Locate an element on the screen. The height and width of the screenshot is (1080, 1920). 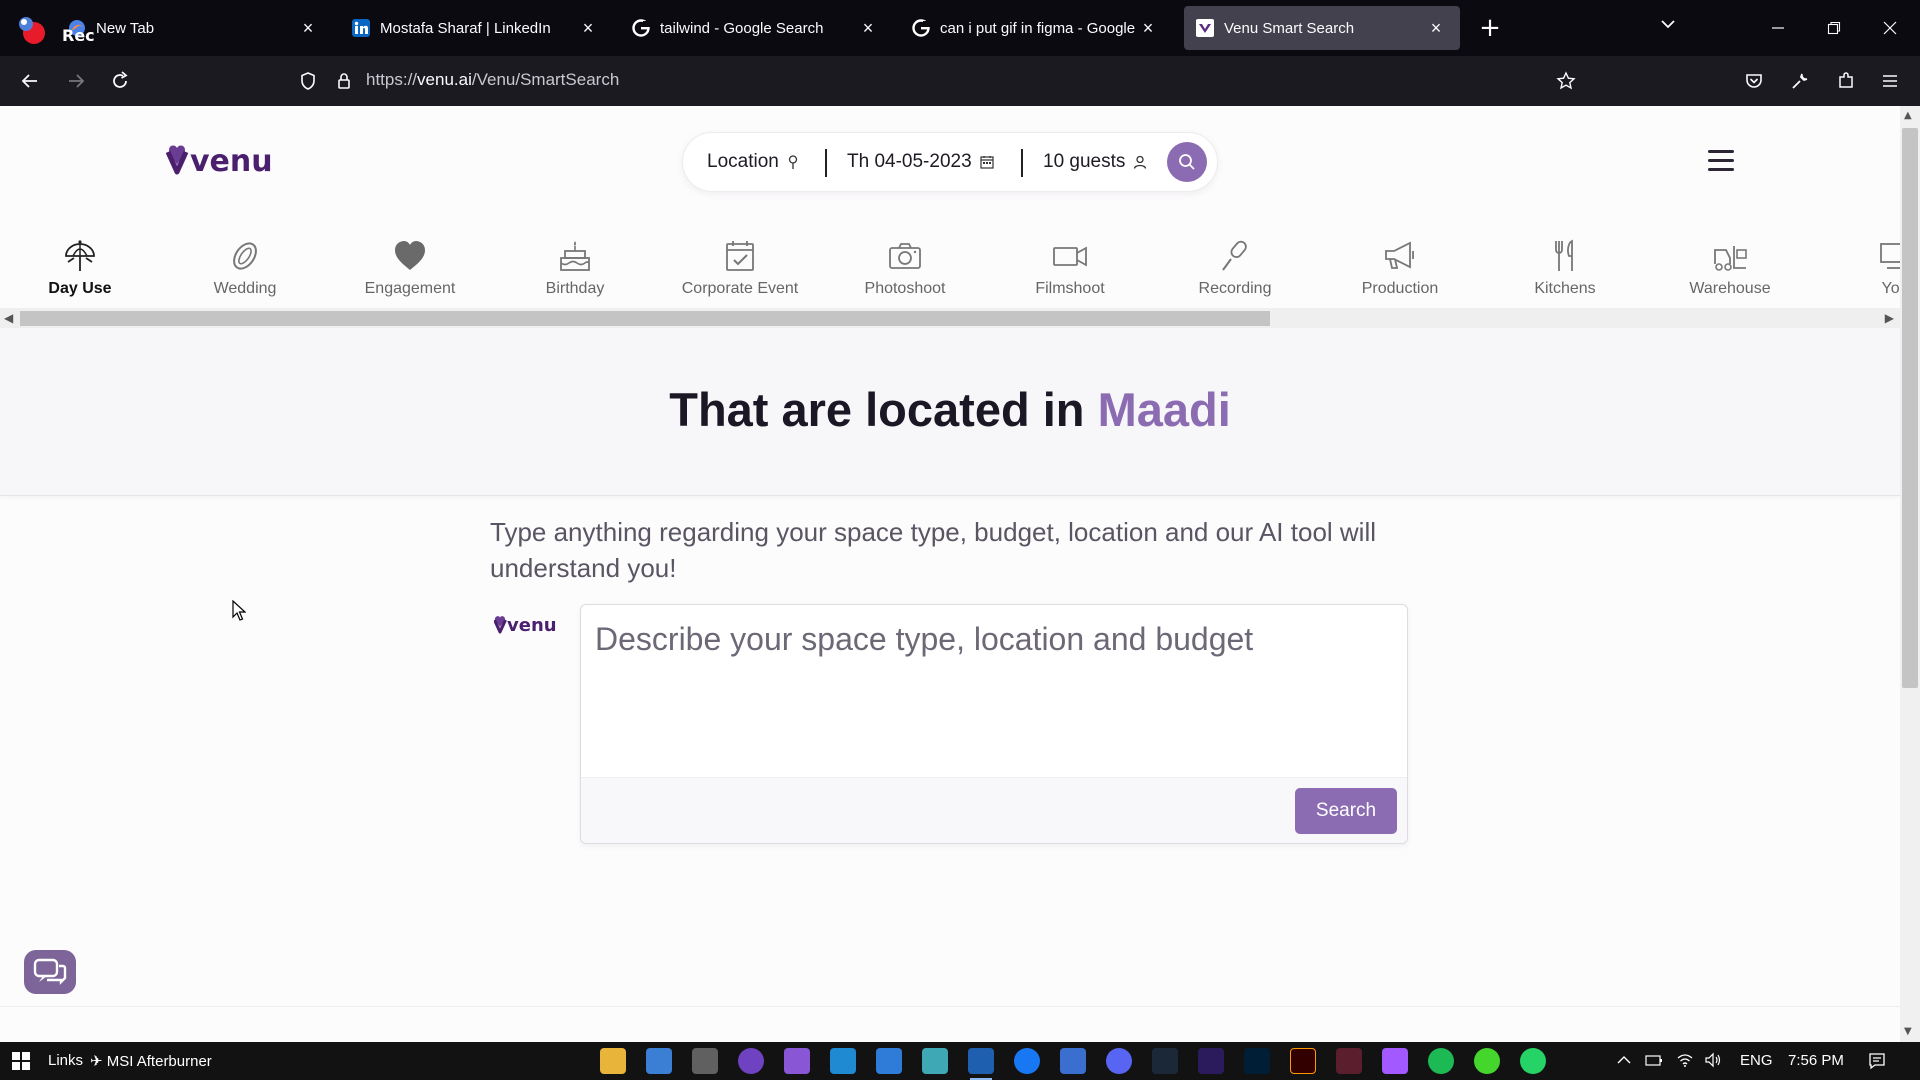
app-icon is located at coordinates (935, 1061).